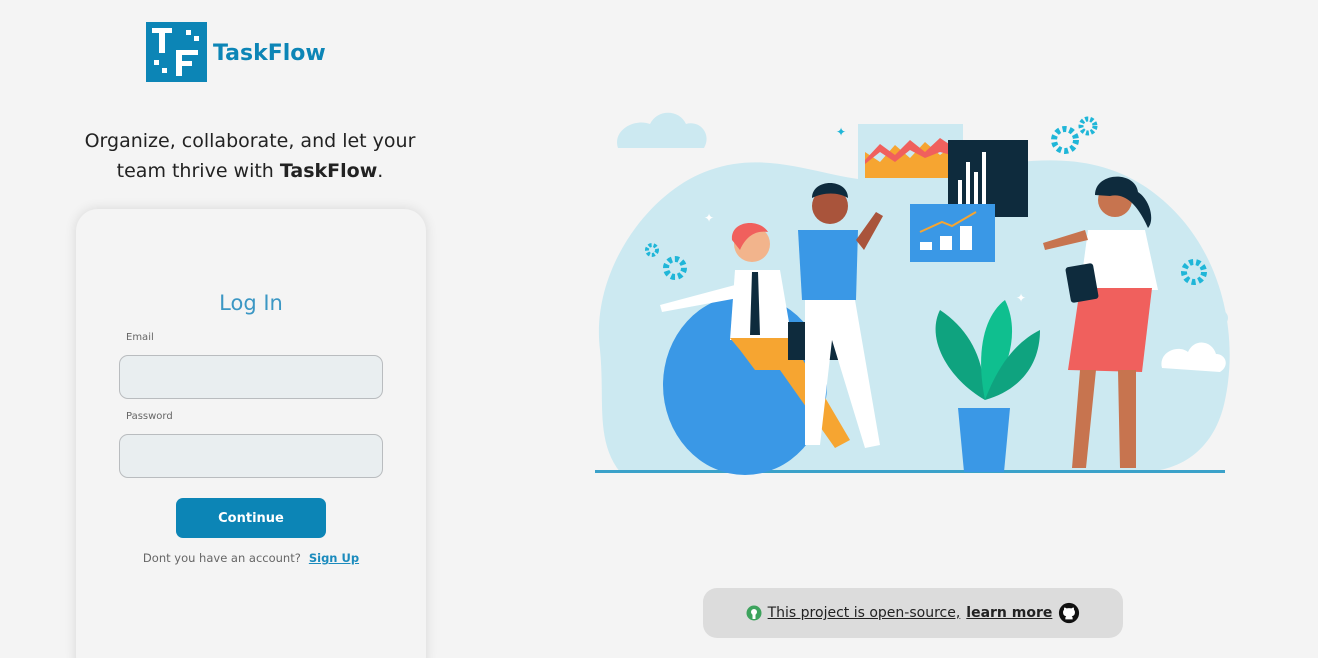  I want to click on no-account-text: Dont you have an account?, so click(221, 558).